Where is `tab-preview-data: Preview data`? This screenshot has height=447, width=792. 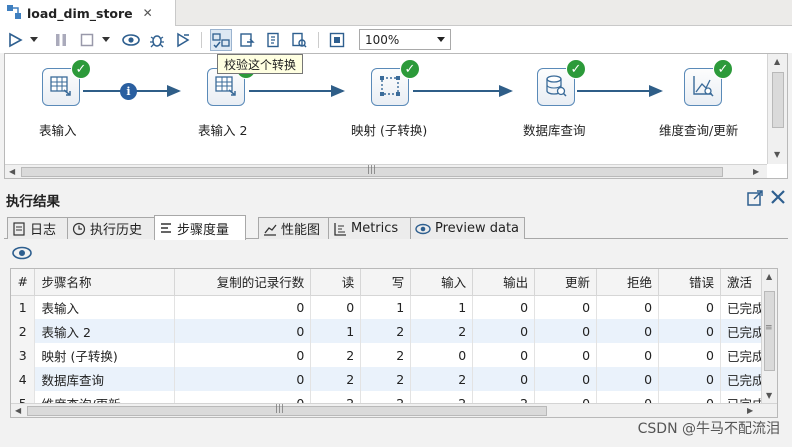 tab-preview-data: Preview data is located at coordinates (467, 228).